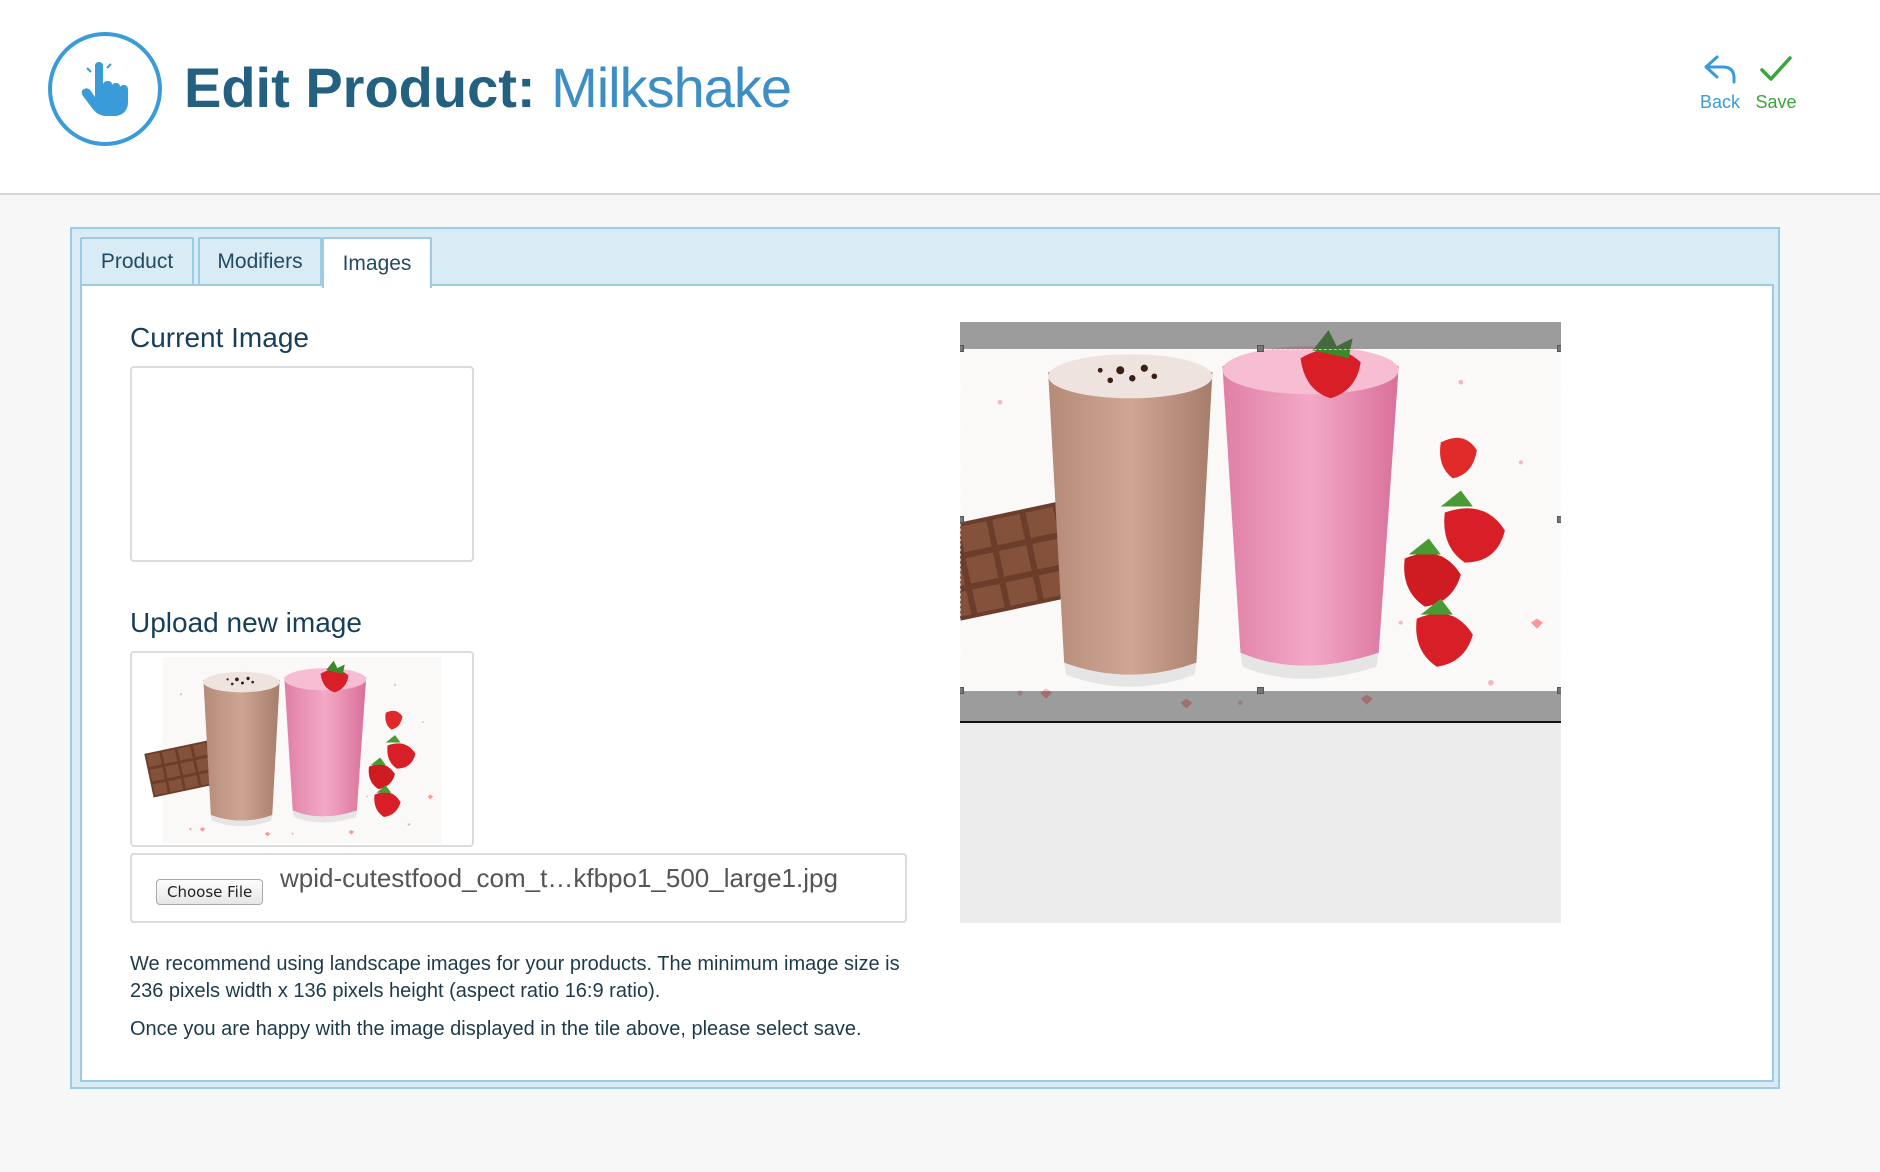 Image resolution: width=1880 pixels, height=1172 pixels. Describe the element at coordinates (1776, 68) in the screenshot. I see `checkmark-icon` at that location.